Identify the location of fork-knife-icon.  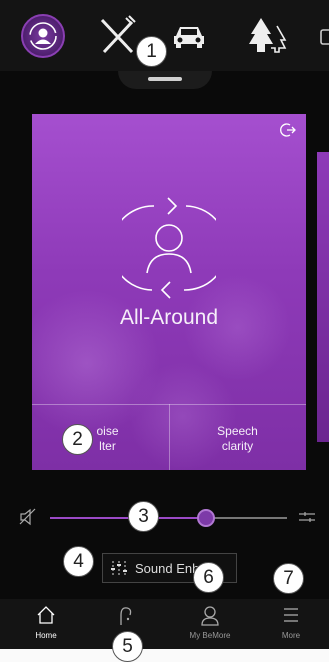
(118, 34).